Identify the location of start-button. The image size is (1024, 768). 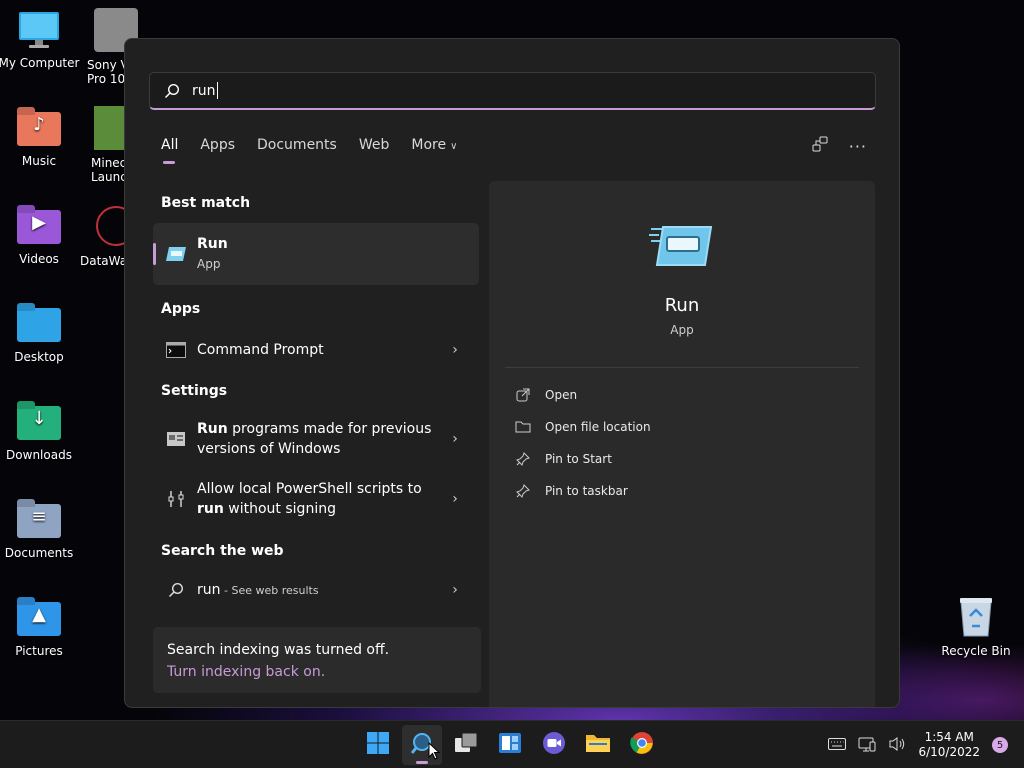
(378, 745).